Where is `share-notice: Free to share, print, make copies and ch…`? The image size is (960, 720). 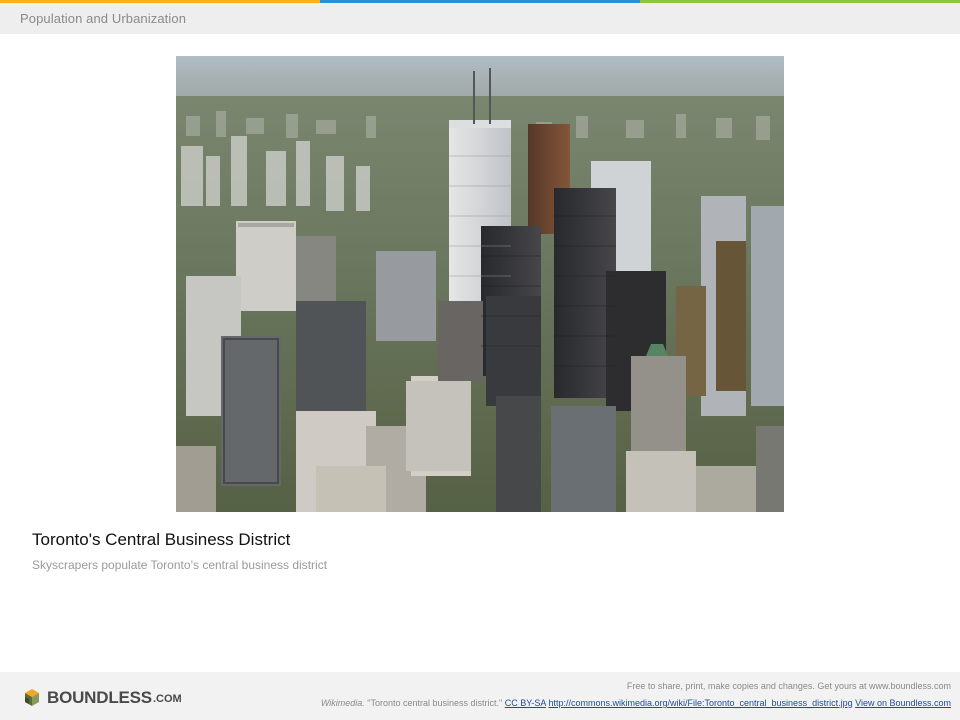
share-notice: Free to share, print, make copies and ch… is located at coordinates (788, 686).